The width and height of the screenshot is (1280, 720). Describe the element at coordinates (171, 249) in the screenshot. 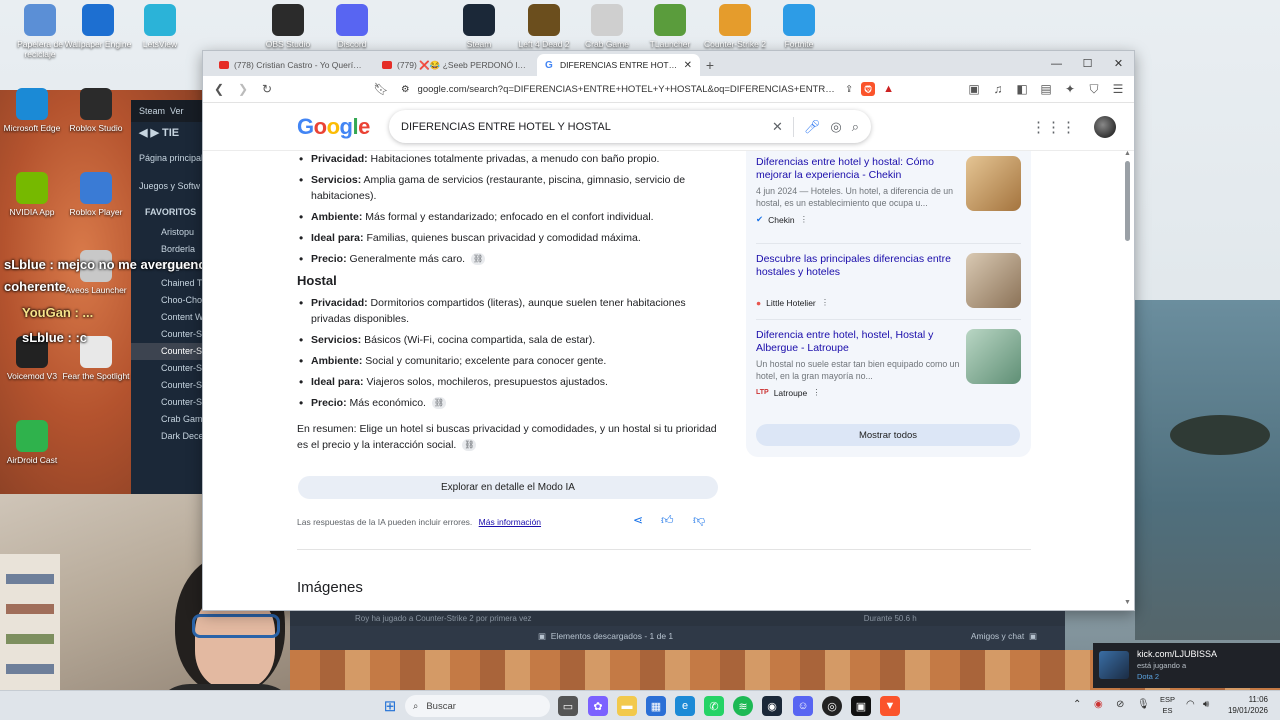

I see `steam-library-item: Borderla` at that location.